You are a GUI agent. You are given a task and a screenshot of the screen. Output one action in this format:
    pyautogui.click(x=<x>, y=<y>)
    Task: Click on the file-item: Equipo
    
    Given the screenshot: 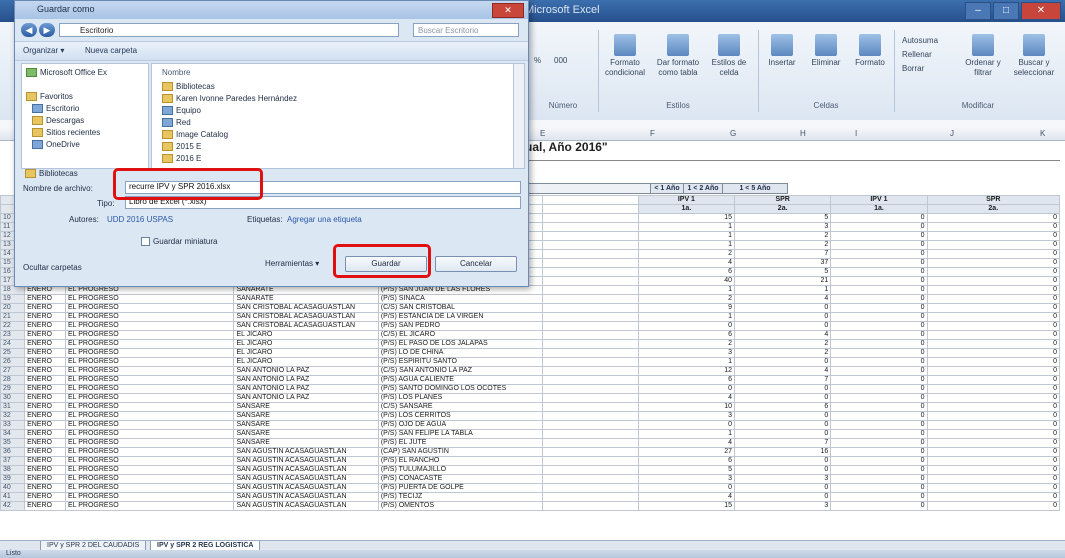 What is the action you would take?
    pyautogui.click(x=181, y=111)
    